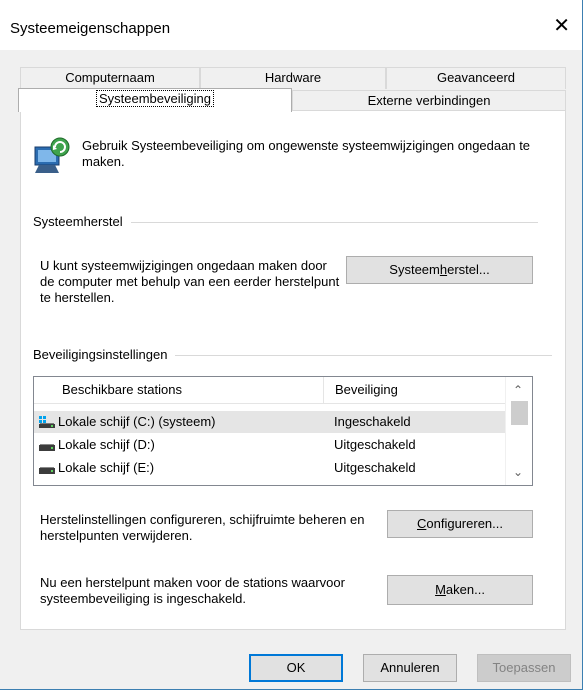 Image resolution: width=584 pixels, height=691 pixels. I want to click on scroll-down-icon: ⌄, so click(518, 472).